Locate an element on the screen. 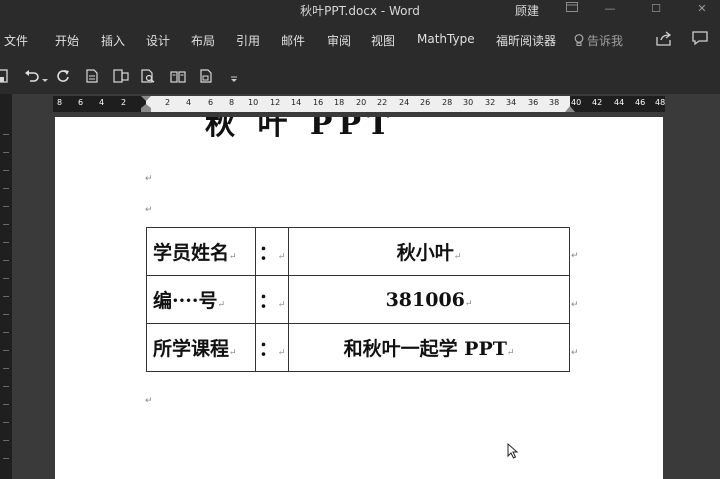 The width and height of the screenshot is (720, 479). tell-me-label: 告诉我 is located at coordinates (605, 41).